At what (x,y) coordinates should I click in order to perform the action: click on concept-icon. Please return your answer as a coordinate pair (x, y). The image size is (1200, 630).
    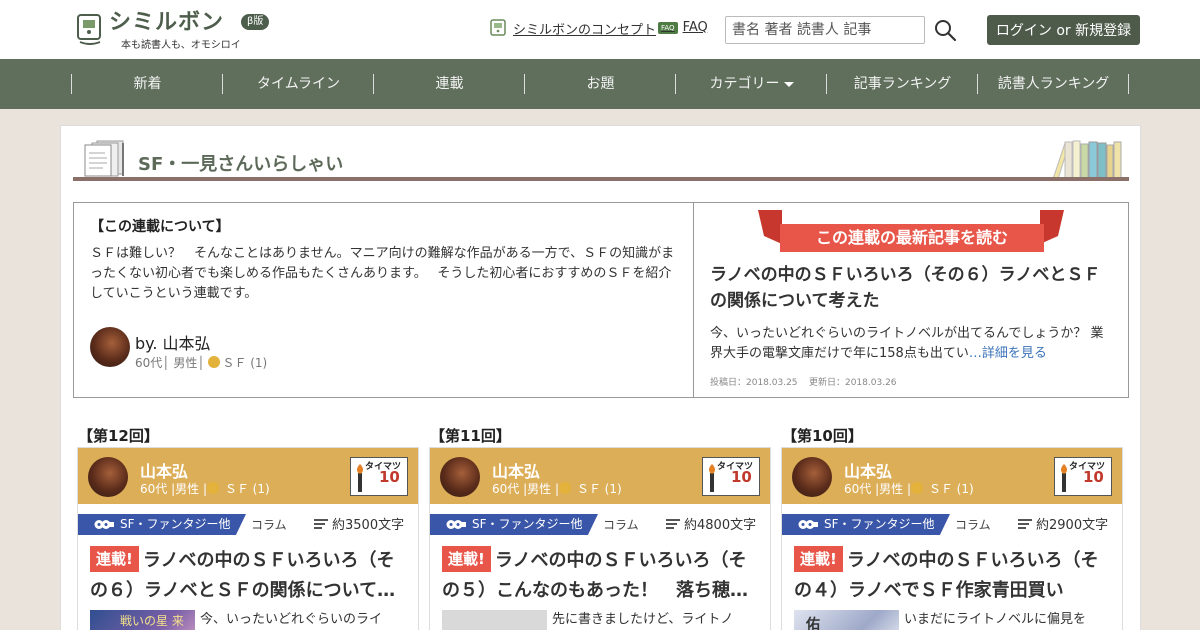
    Looking at the image, I should click on (498, 27).